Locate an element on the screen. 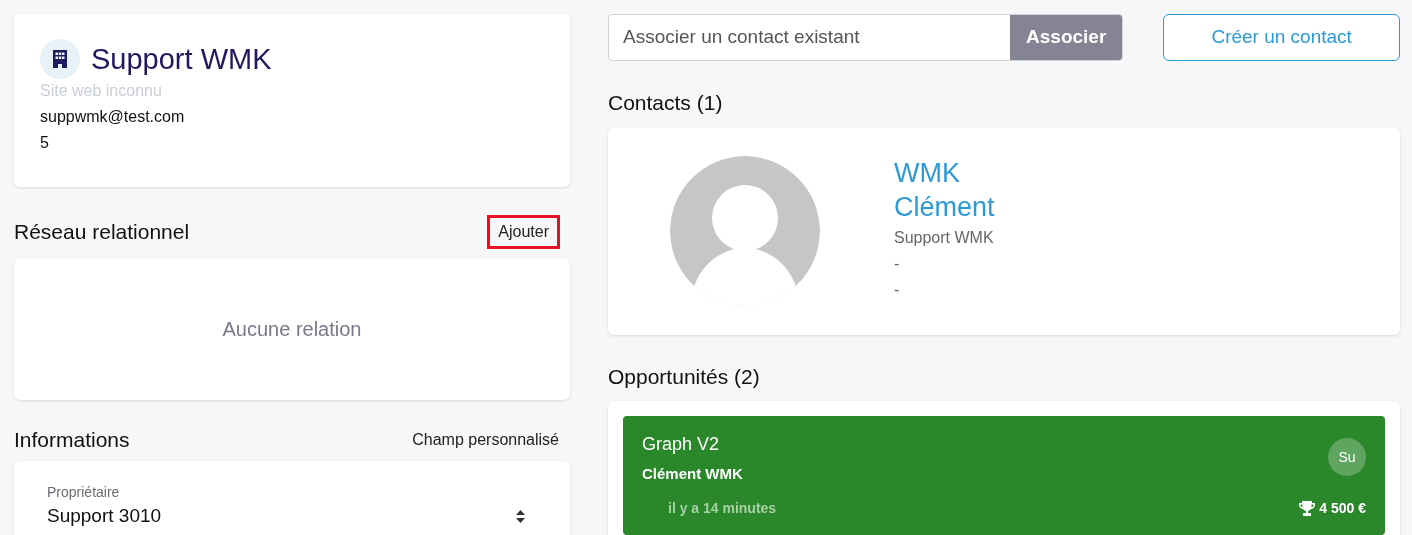 The image size is (1412, 535). create-contact-button: Créer un contact is located at coordinates (1281, 37).